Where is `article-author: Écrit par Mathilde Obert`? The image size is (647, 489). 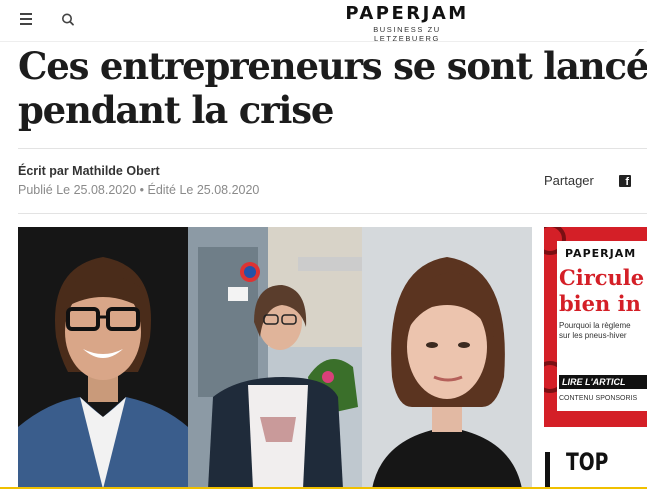
article-author: Écrit par Mathilde Obert is located at coordinates (89, 171).